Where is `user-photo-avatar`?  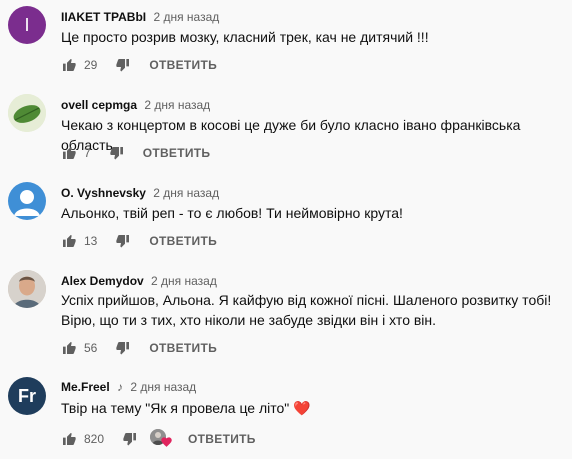 user-photo-avatar is located at coordinates (27, 289).